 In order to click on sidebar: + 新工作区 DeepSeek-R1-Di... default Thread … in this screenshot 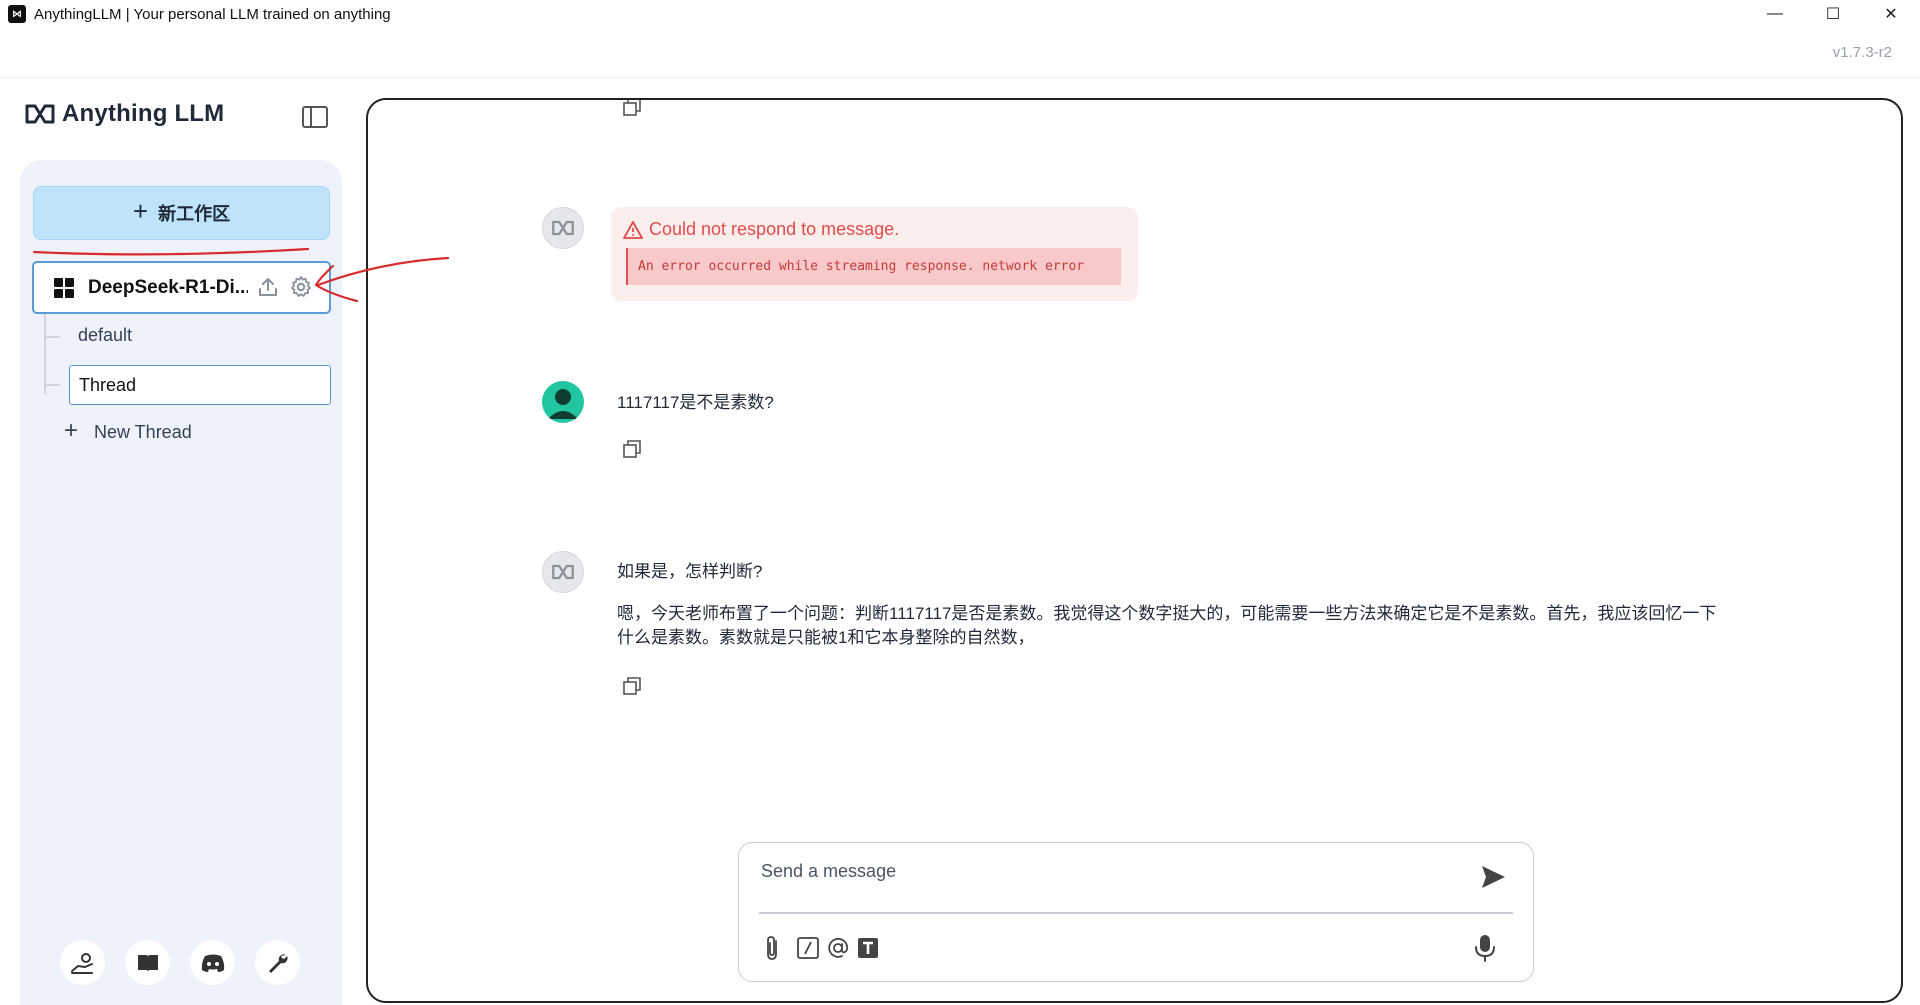, I will do `click(181, 582)`.